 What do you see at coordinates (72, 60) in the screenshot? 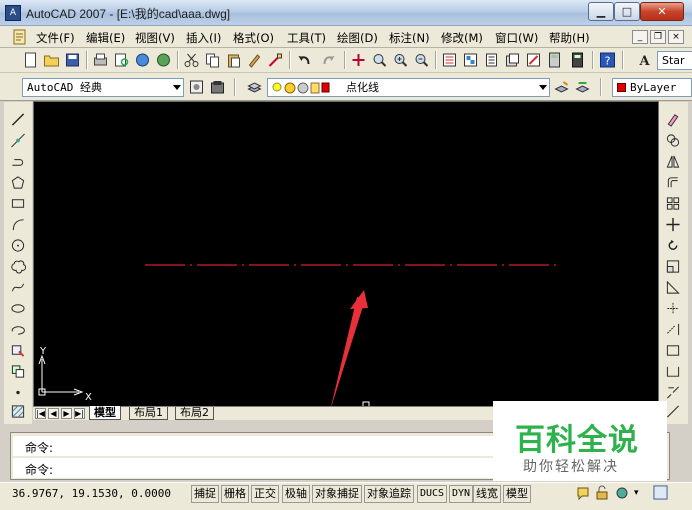
I see `save-icon` at bounding box center [72, 60].